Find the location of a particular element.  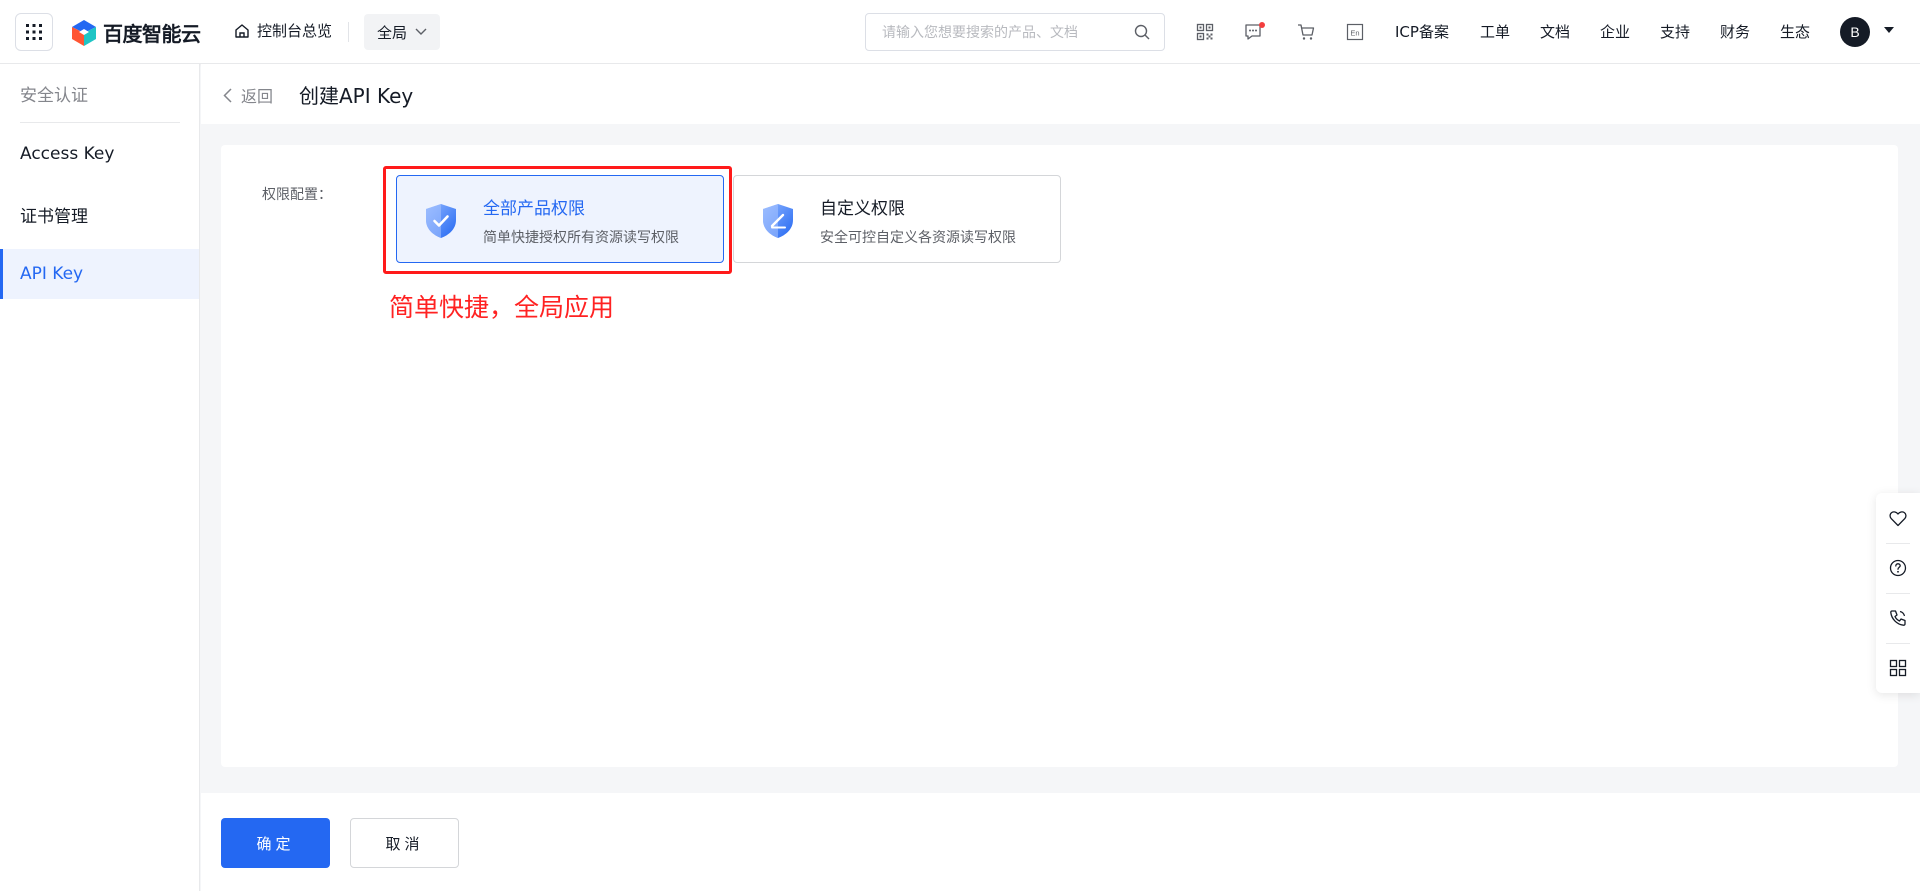

option-custom-desc: 安全可控自定义各资源读写权限 is located at coordinates (918, 238).